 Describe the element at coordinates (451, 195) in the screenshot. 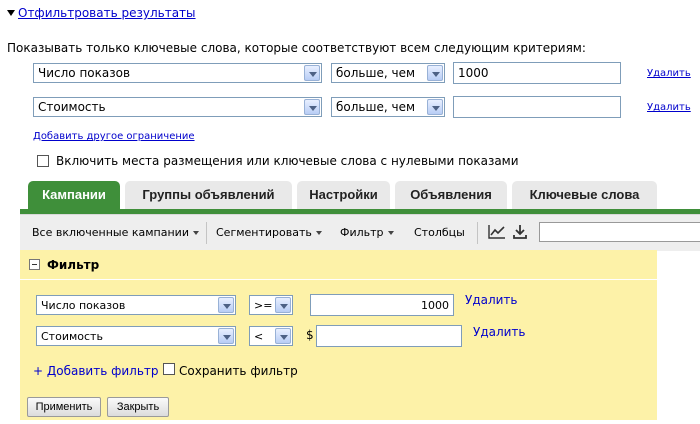

I see `tab-ads: Объявления` at that location.